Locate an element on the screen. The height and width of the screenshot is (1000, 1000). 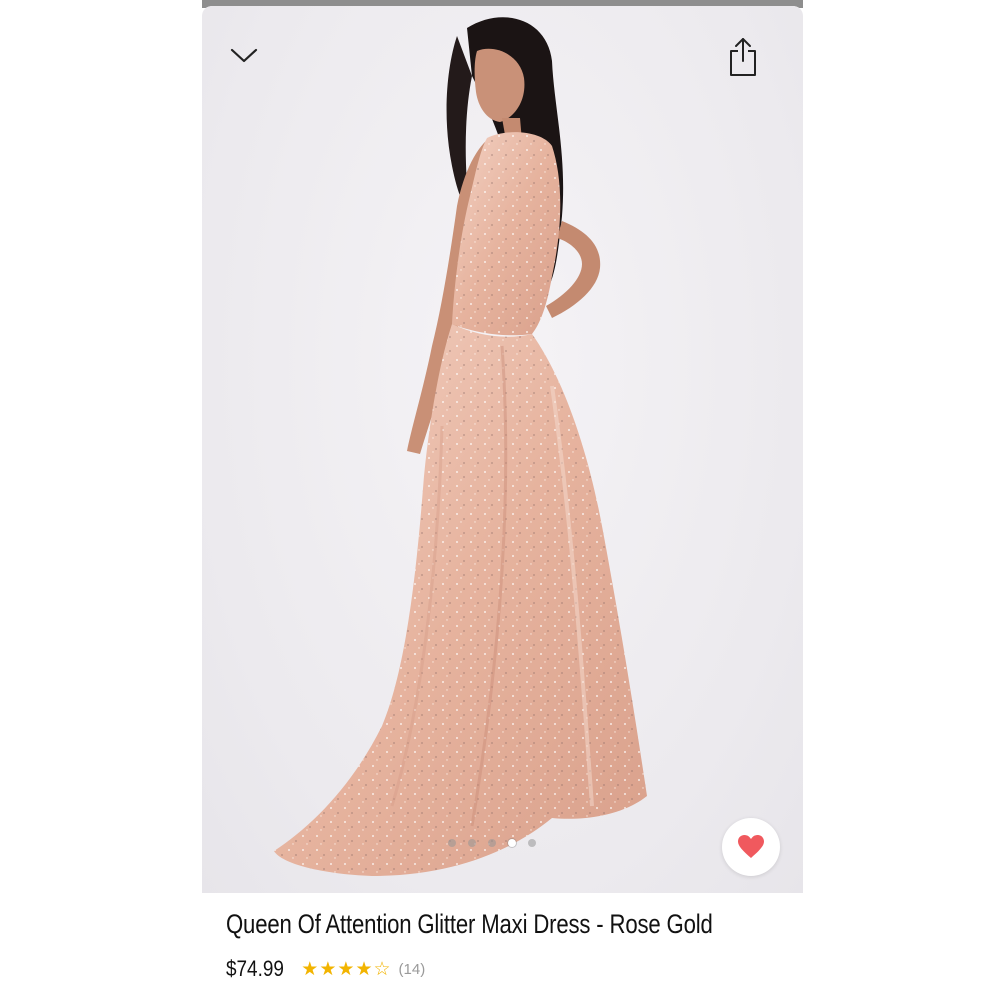
product-price: $74.99 is located at coordinates (255, 968).